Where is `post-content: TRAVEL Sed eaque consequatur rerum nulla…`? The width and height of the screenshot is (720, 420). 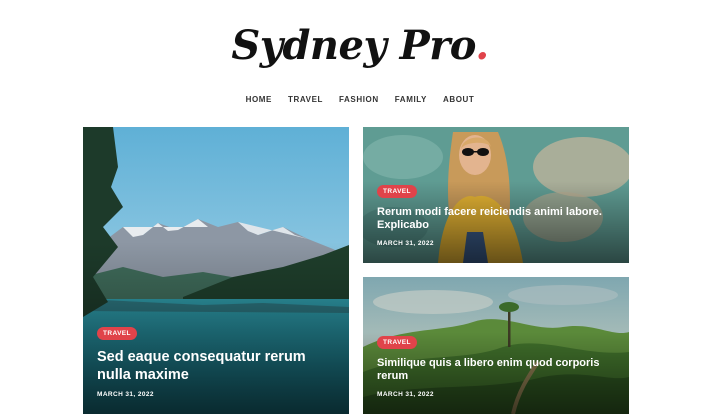
post-content: TRAVEL Sed eaque consequatur rerum nulla… is located at coordinates (216, 360).